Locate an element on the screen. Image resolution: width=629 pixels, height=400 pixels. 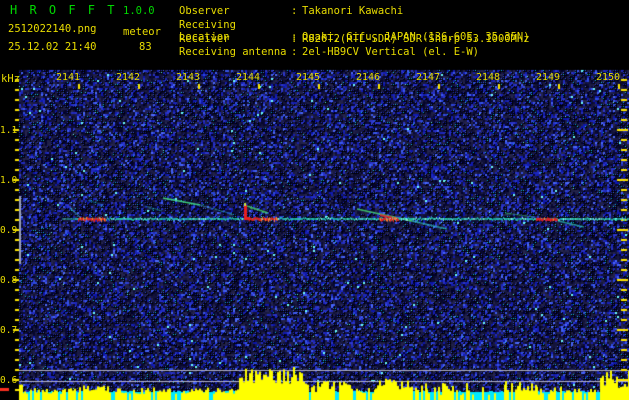
time-tick-label: 2143 is located at coordinates (188, 77).